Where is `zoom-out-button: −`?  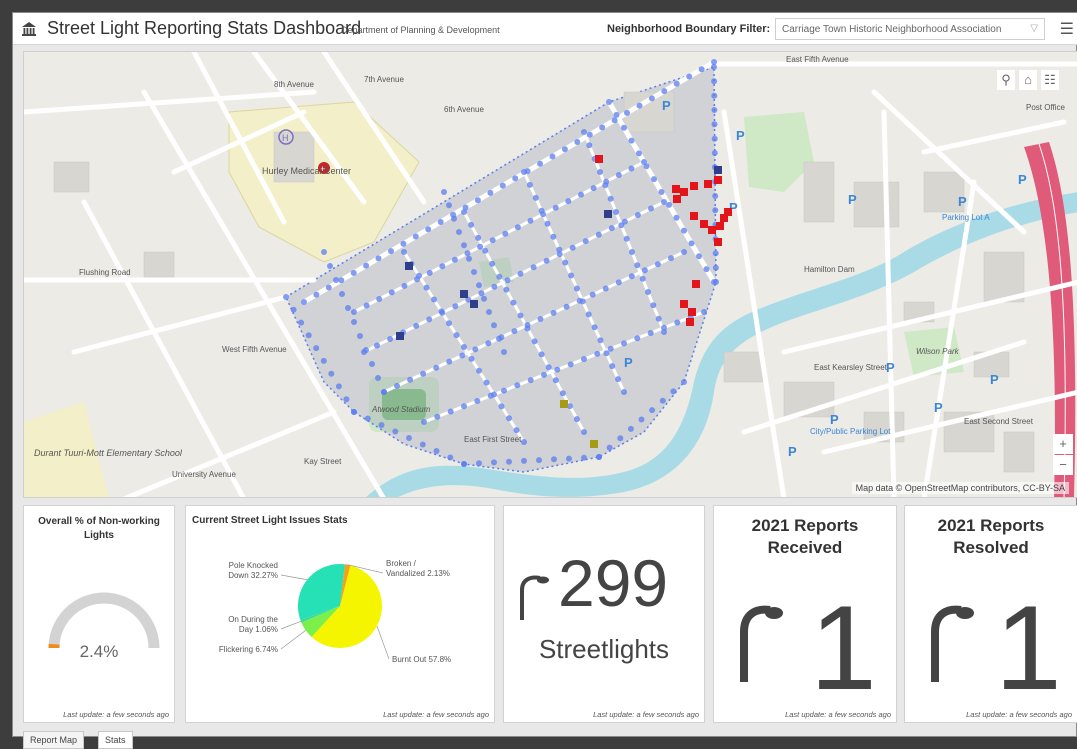
zoom-out-button: − is located at coordinates (1063, 465).